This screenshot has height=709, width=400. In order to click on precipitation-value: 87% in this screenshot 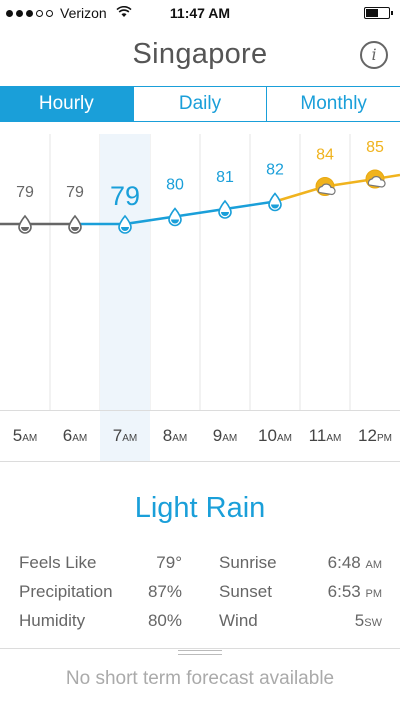, I will do `click(164, 591)`.